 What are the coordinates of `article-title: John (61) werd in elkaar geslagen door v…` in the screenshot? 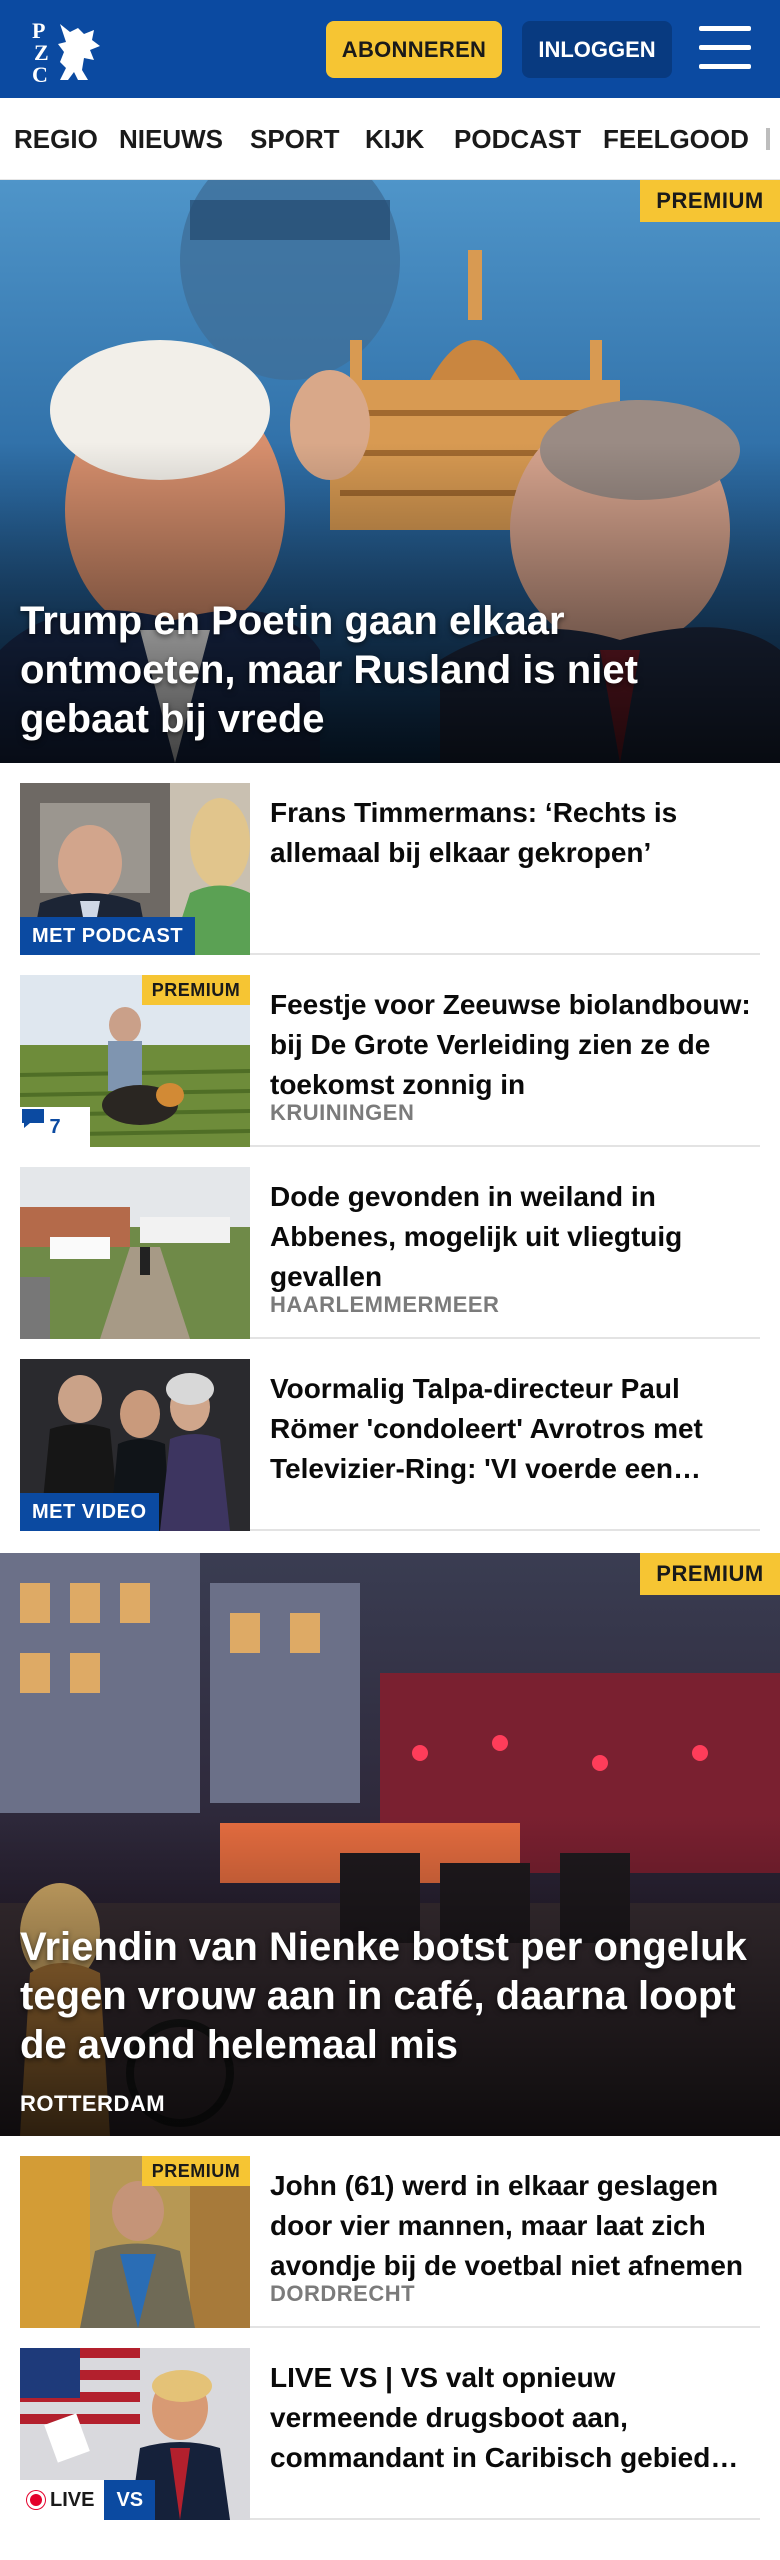 It's located at (515, 2226).